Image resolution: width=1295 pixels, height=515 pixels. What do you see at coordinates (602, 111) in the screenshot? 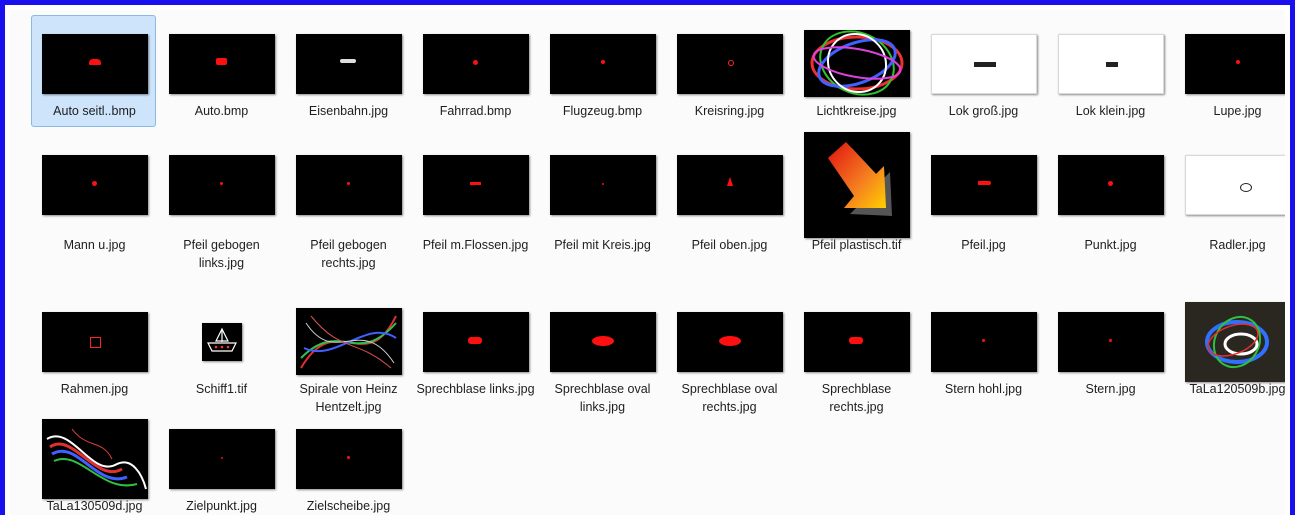
I see `file-name: Flugzeug.bmp` at bounding box center [602, 111].